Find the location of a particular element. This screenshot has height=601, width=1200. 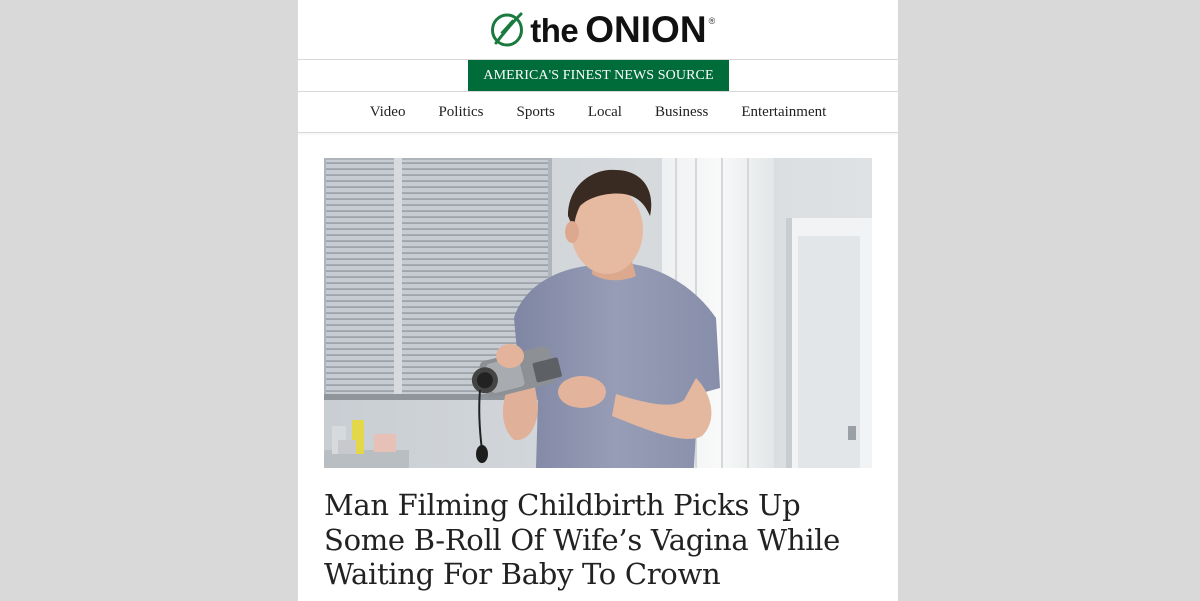

logo-wordmark: the ONION ® is located at coordinates (623, 29).